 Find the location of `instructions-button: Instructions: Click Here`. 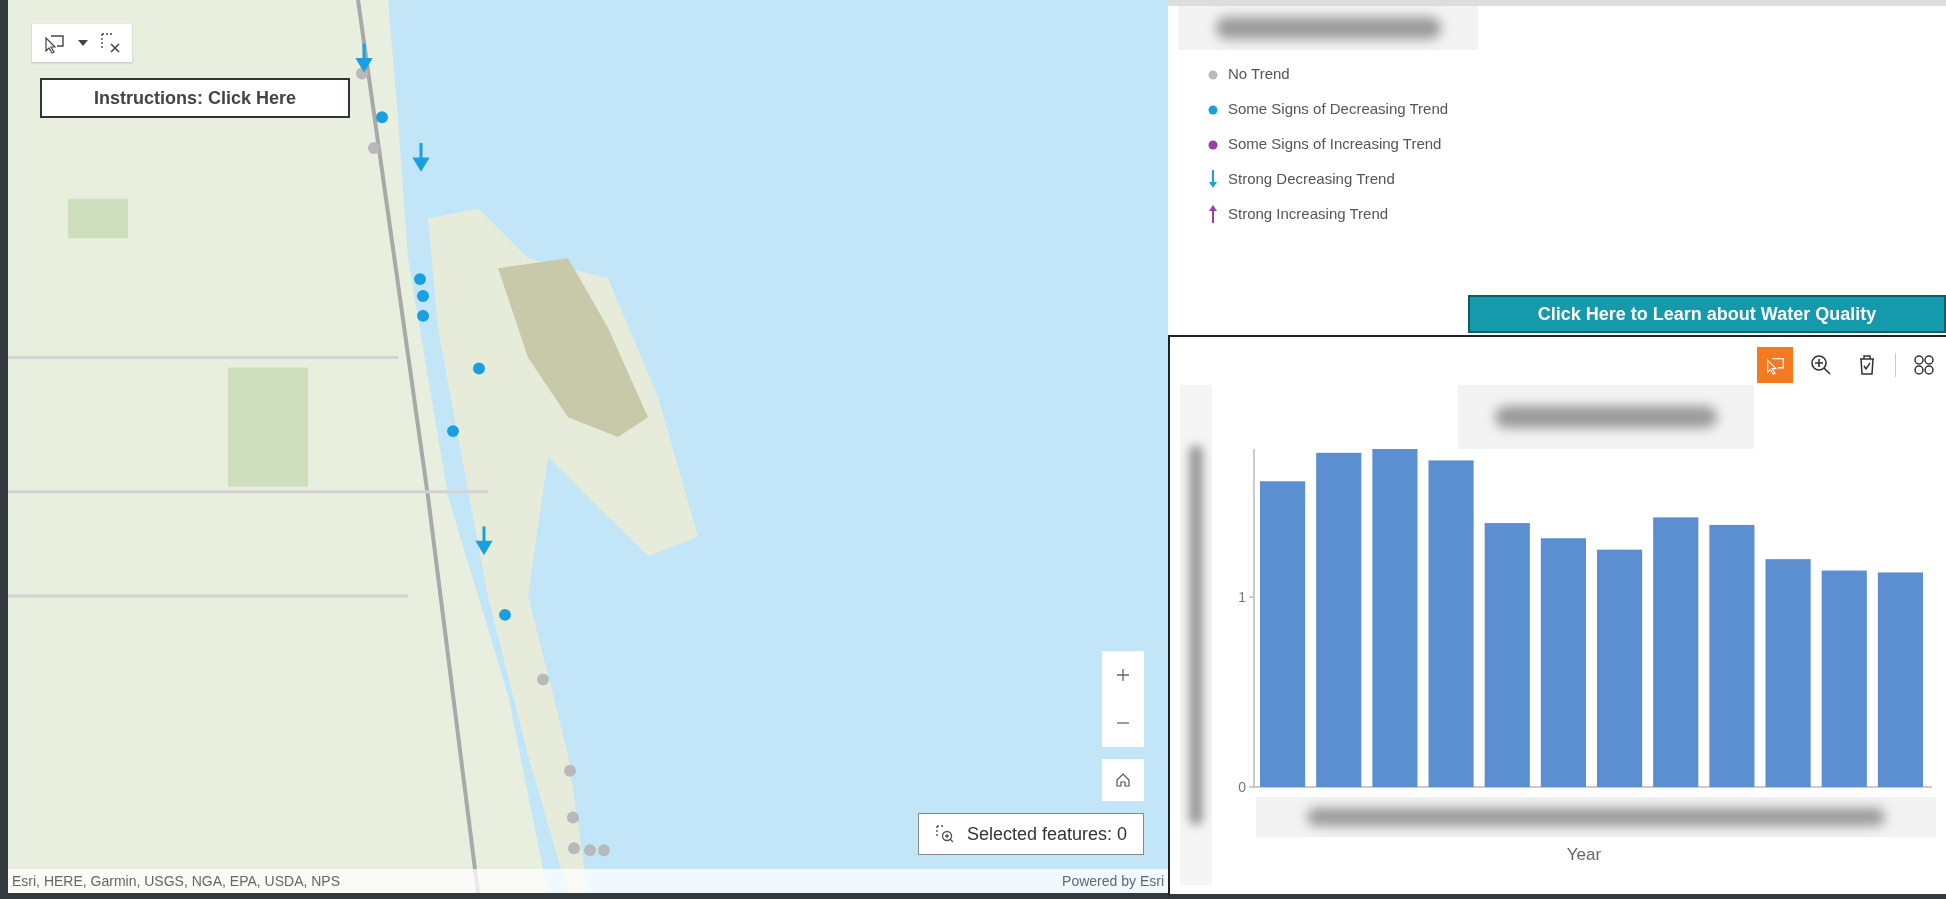

instructions-button: Instructions: Click Here is located at coordinates (195, 98).